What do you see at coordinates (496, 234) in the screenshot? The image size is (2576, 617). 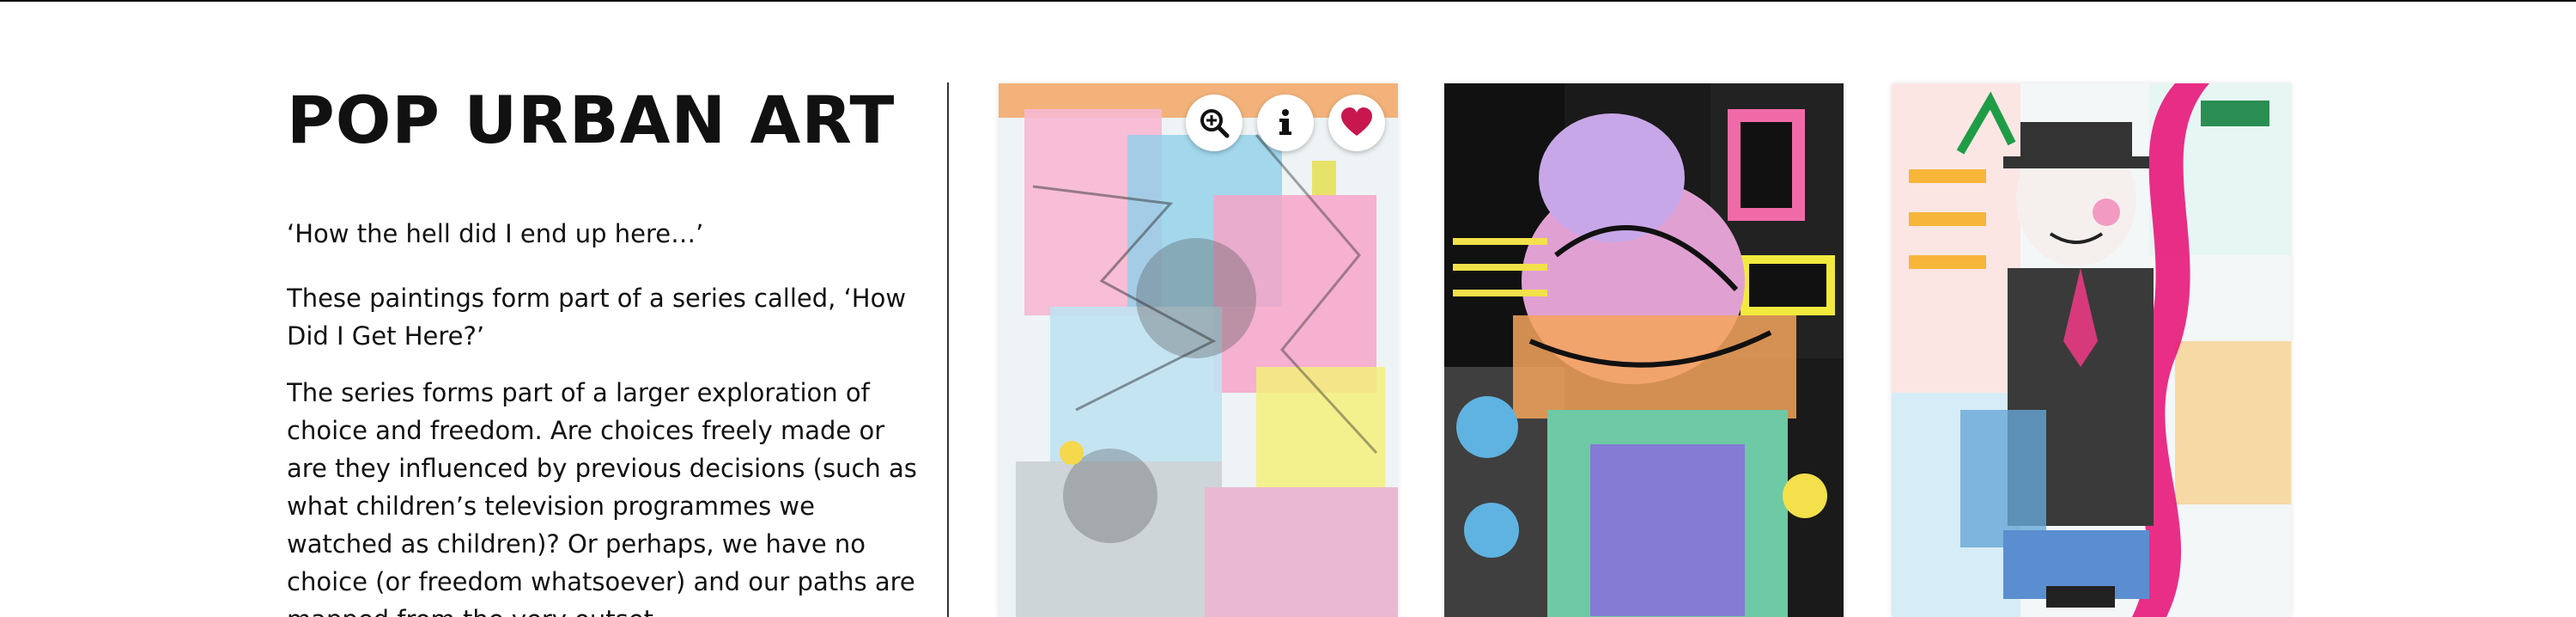 I see `intro-quote: ‘How the hell did I end up here…’` at bounding box center [496, 234].